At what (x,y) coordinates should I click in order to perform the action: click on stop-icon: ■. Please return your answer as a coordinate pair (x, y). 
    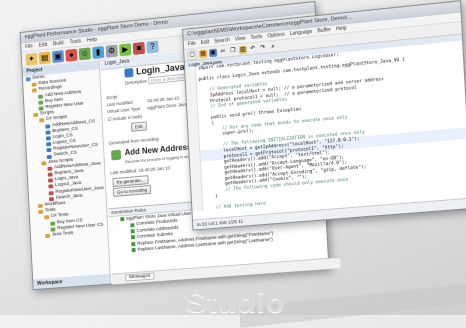
    Looking at the image, I should click on (138, 48).